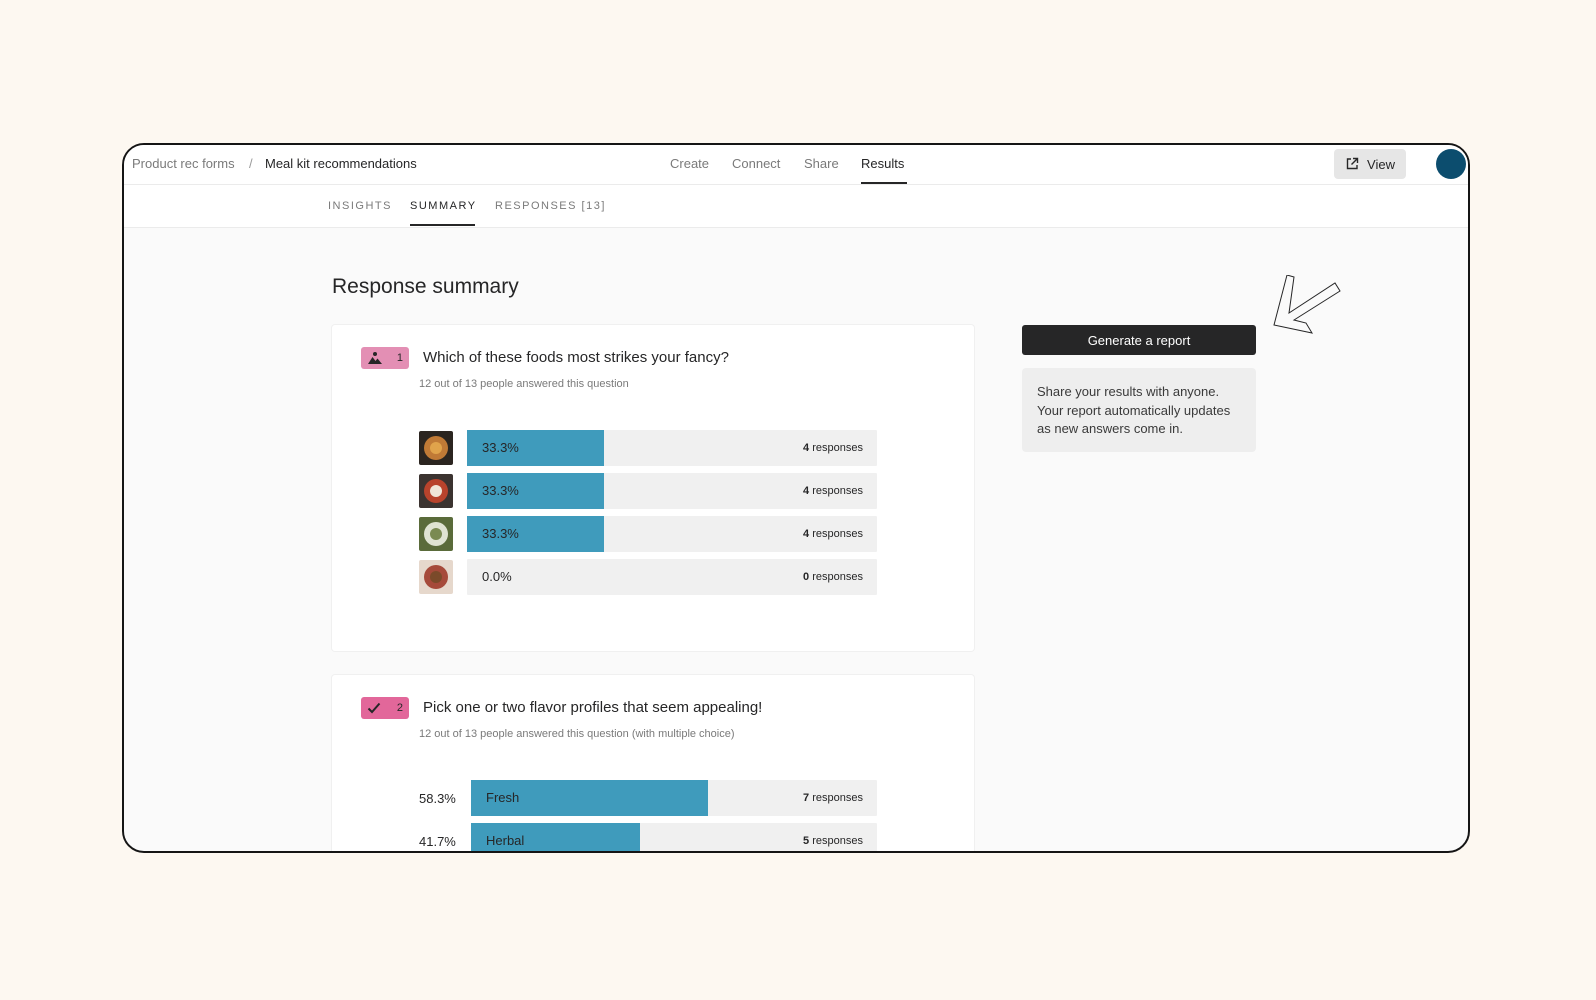  I want to click on answer-label: Herbal, so click(505, 840).